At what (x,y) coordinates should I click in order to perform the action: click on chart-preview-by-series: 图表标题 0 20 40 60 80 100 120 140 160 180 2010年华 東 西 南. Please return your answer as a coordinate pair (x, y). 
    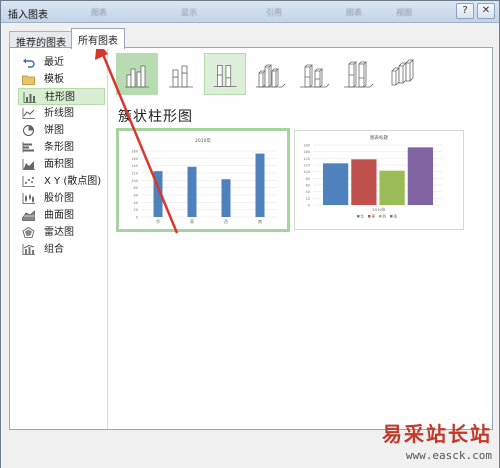
    Looking at the image, I should click on (379, 180).